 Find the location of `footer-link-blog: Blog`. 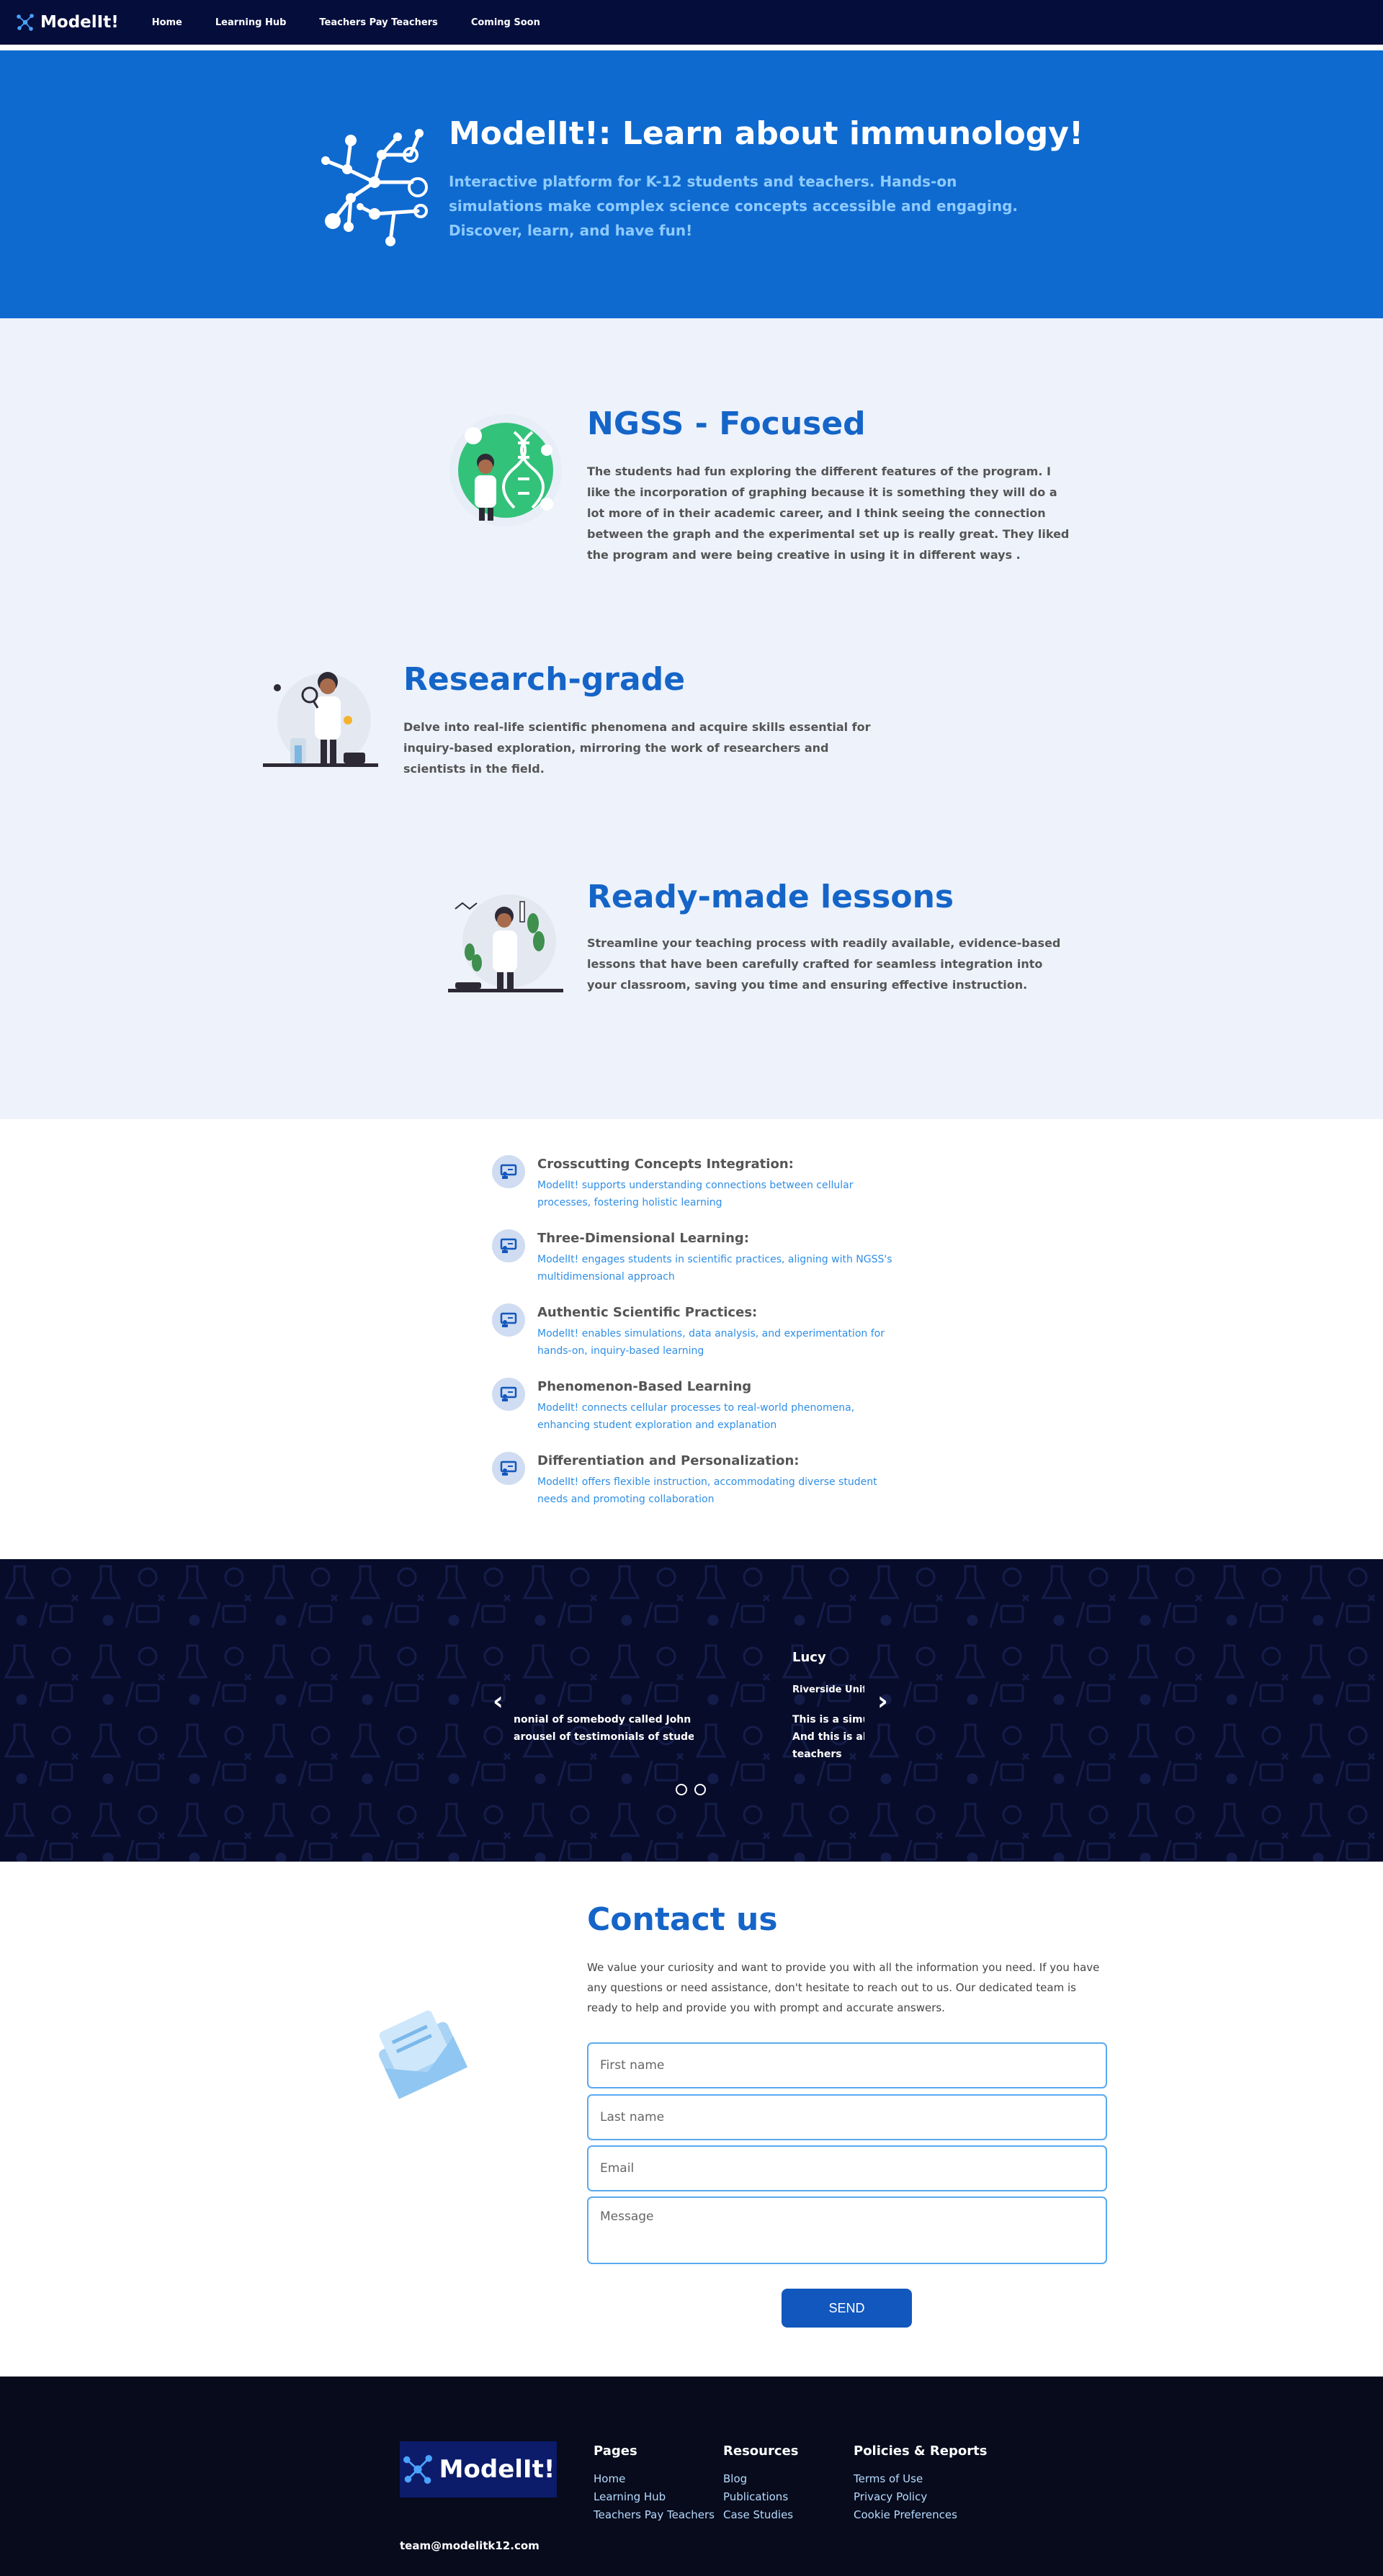

footer-link-blog: Blog is located at coordinates (760, 2479).